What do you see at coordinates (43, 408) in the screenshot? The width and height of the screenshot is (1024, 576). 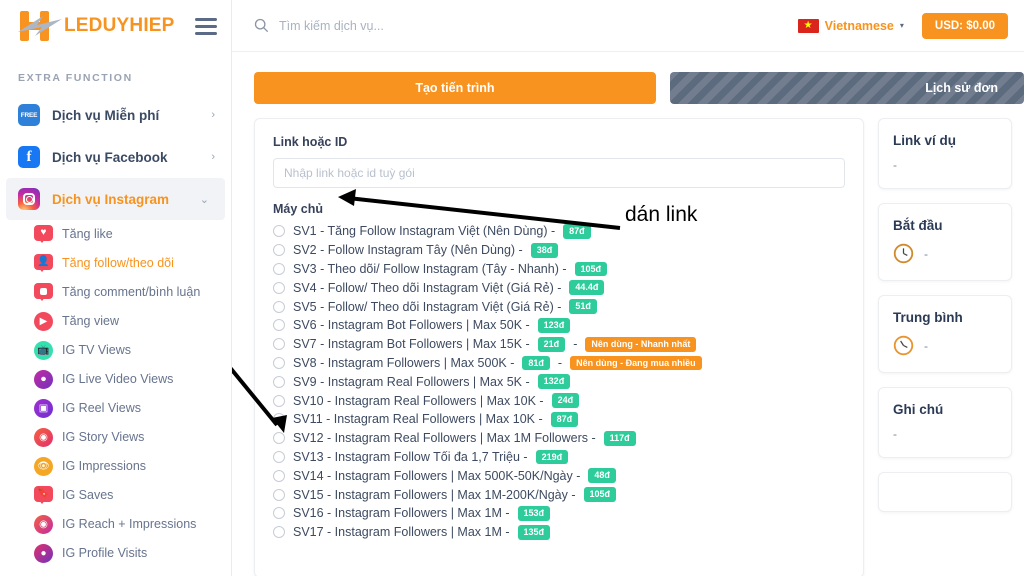 I see `reel-icon: ▣` at bounding box center [43, 408].